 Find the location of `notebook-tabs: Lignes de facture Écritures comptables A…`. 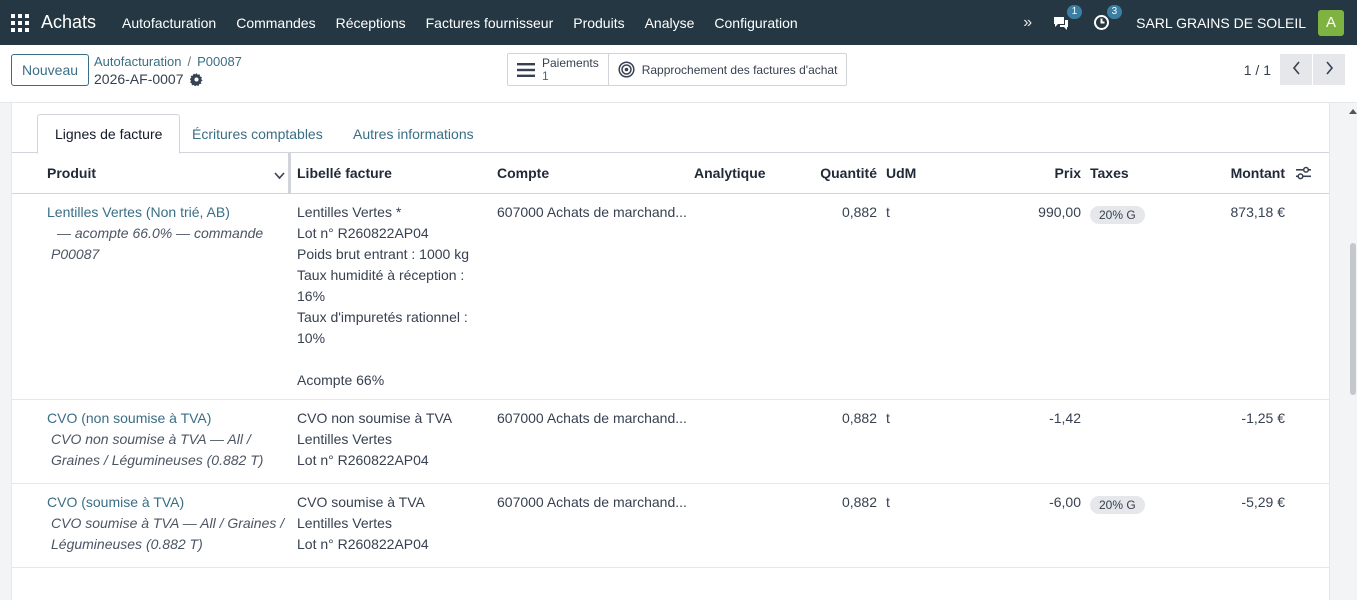

notebook-tabs: Lignes de facture Écritures comptables A… is located at coordinates (670, 134).